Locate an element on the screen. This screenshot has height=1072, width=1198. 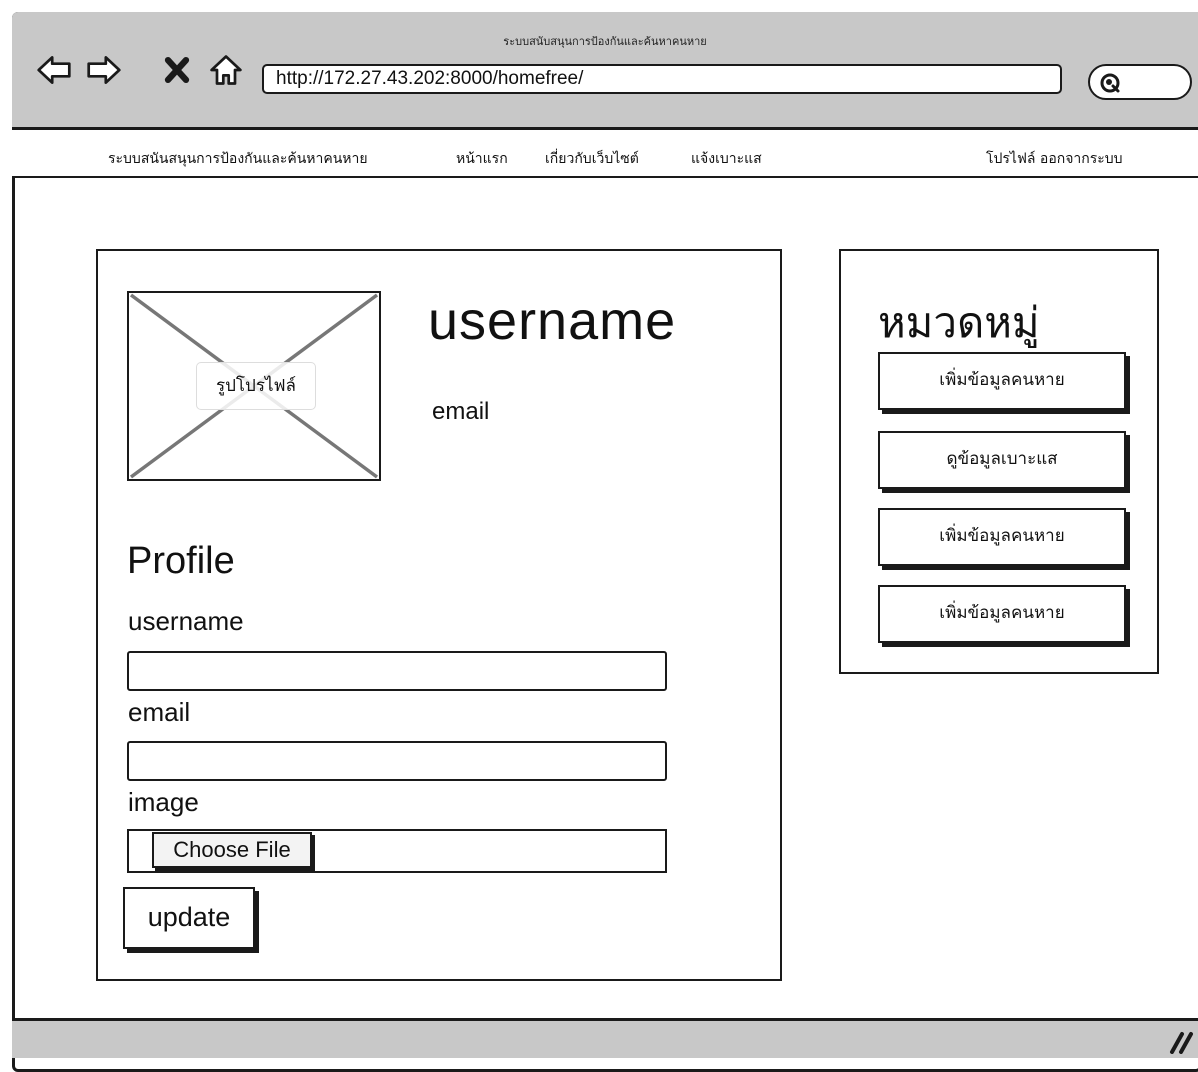
nav-report: แจ้งเบาะแส is located at coordinates (726, 159).